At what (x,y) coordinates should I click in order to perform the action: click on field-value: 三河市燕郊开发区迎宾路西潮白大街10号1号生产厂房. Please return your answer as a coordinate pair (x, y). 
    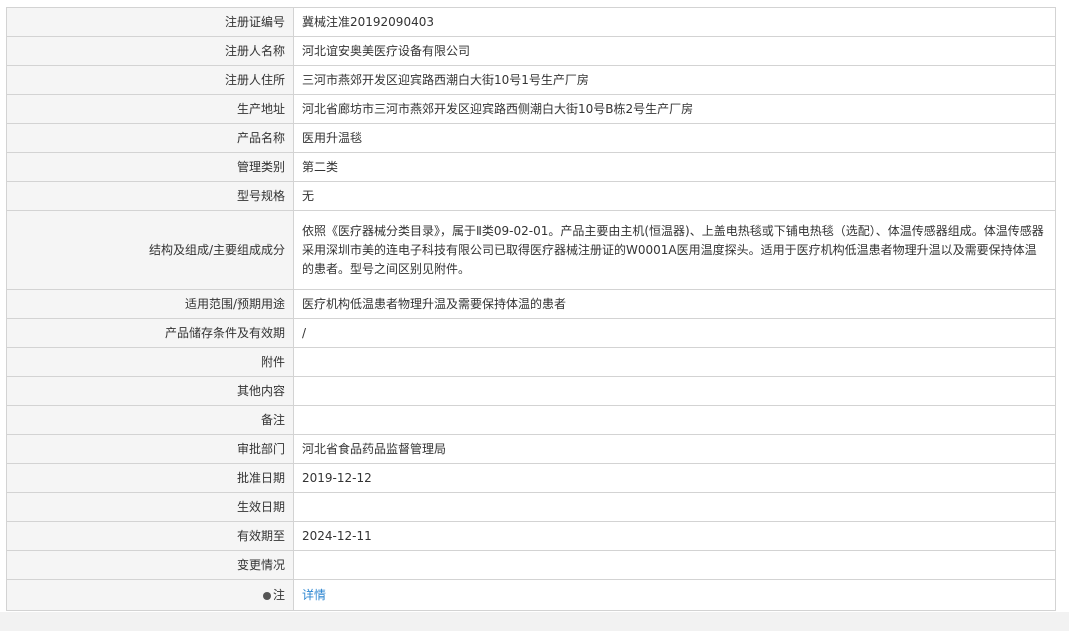
    Looking at the image, I should click on (674, 80).